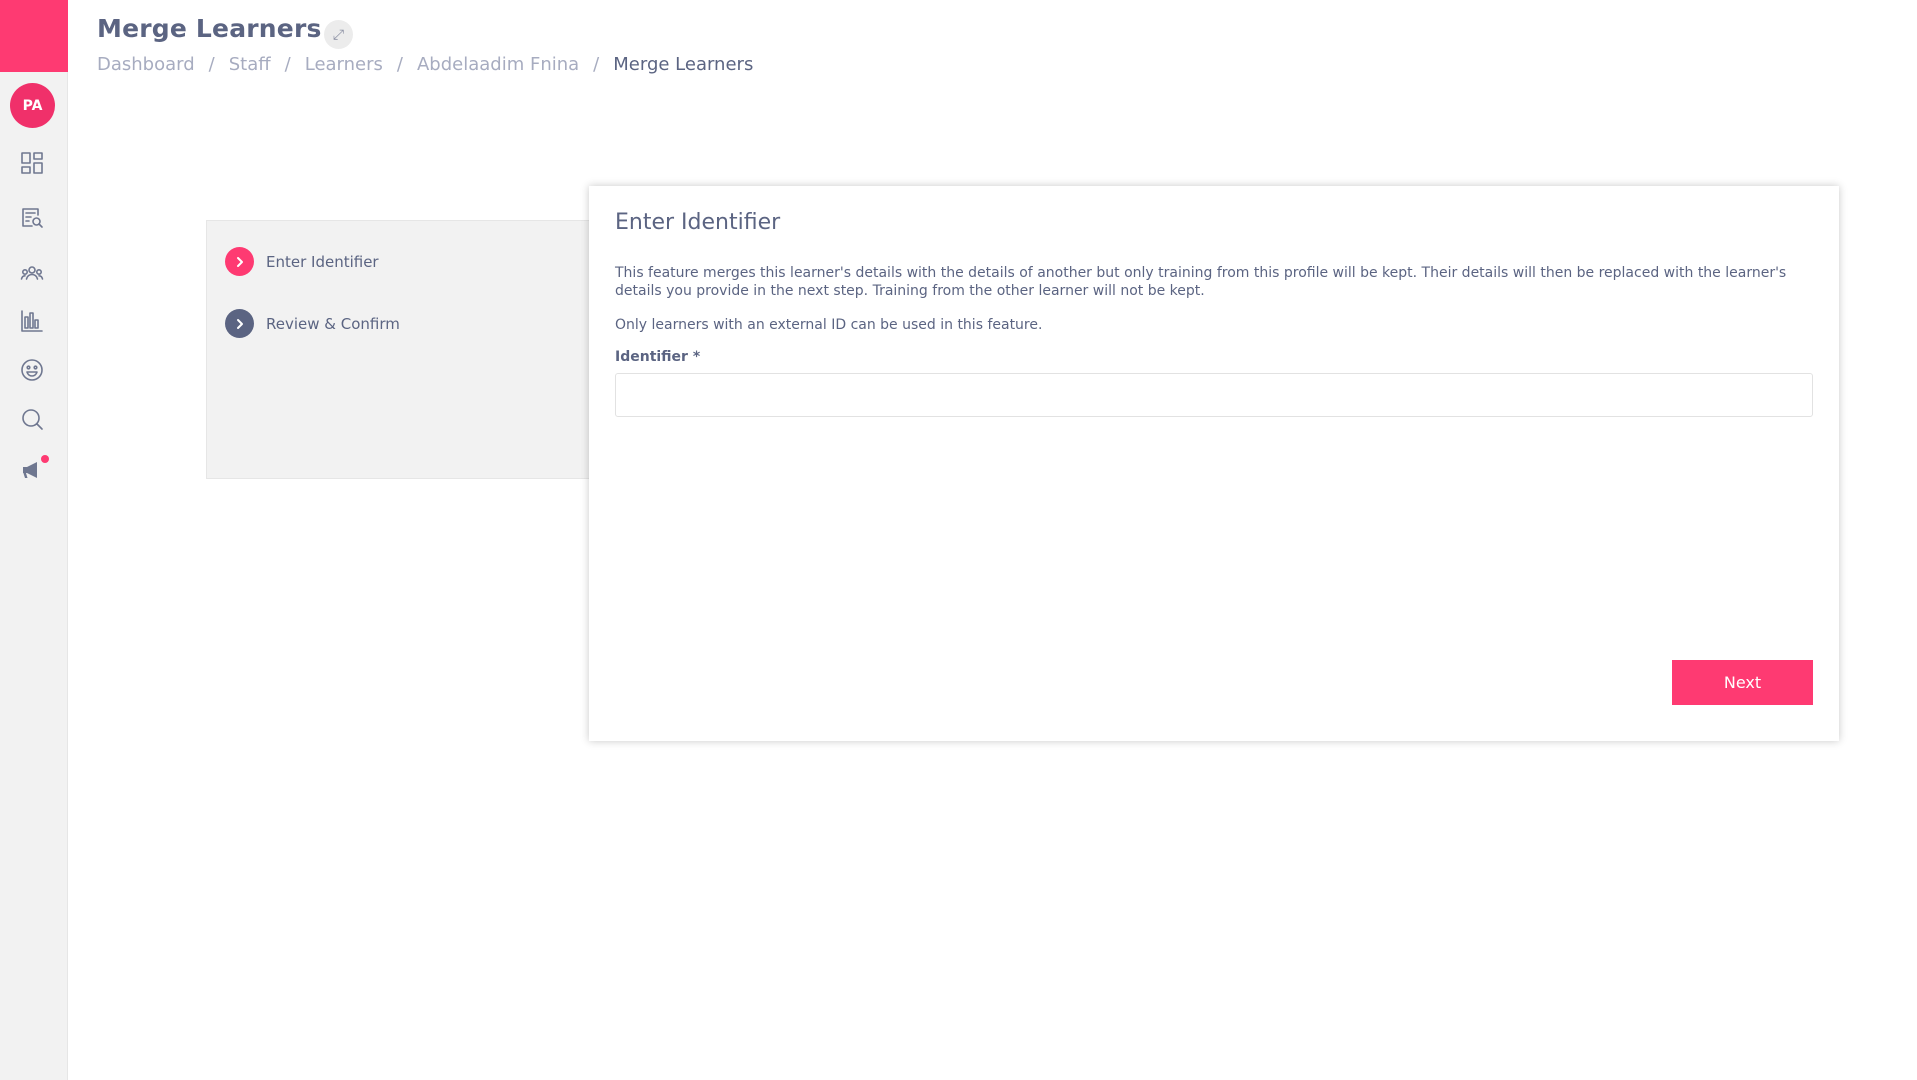 This screenshot has width=1917, height=1080. I want to click on step-review-confirm: Review & Confirm, so click(312, 323).